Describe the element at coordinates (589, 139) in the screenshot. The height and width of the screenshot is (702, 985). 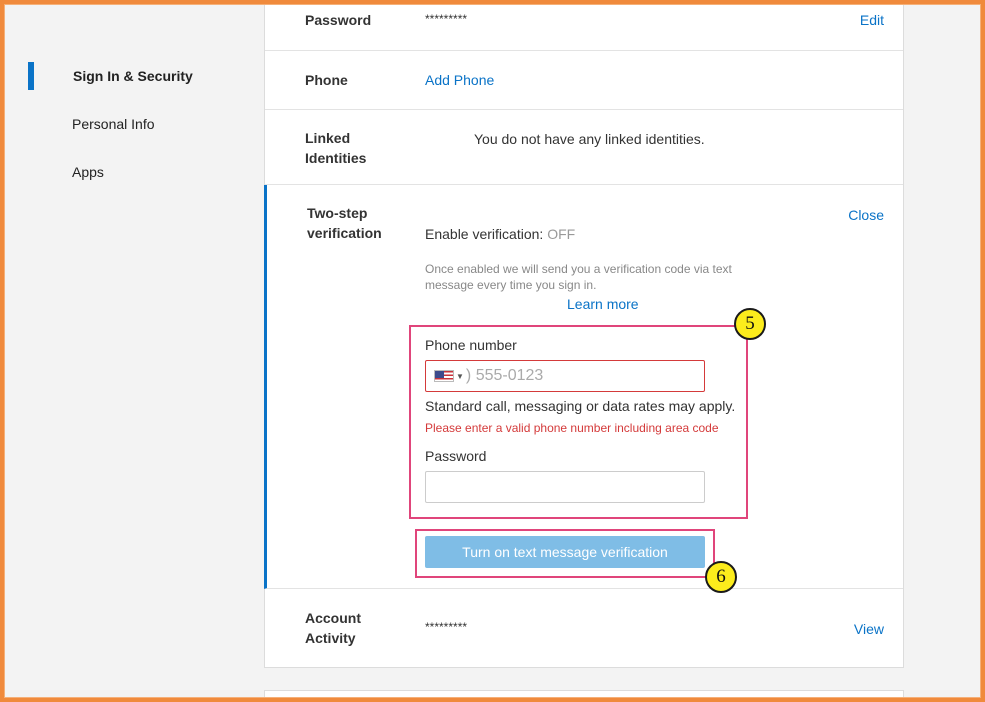
I see `linked-identities-value: You do not have any linked identities.` at that location.